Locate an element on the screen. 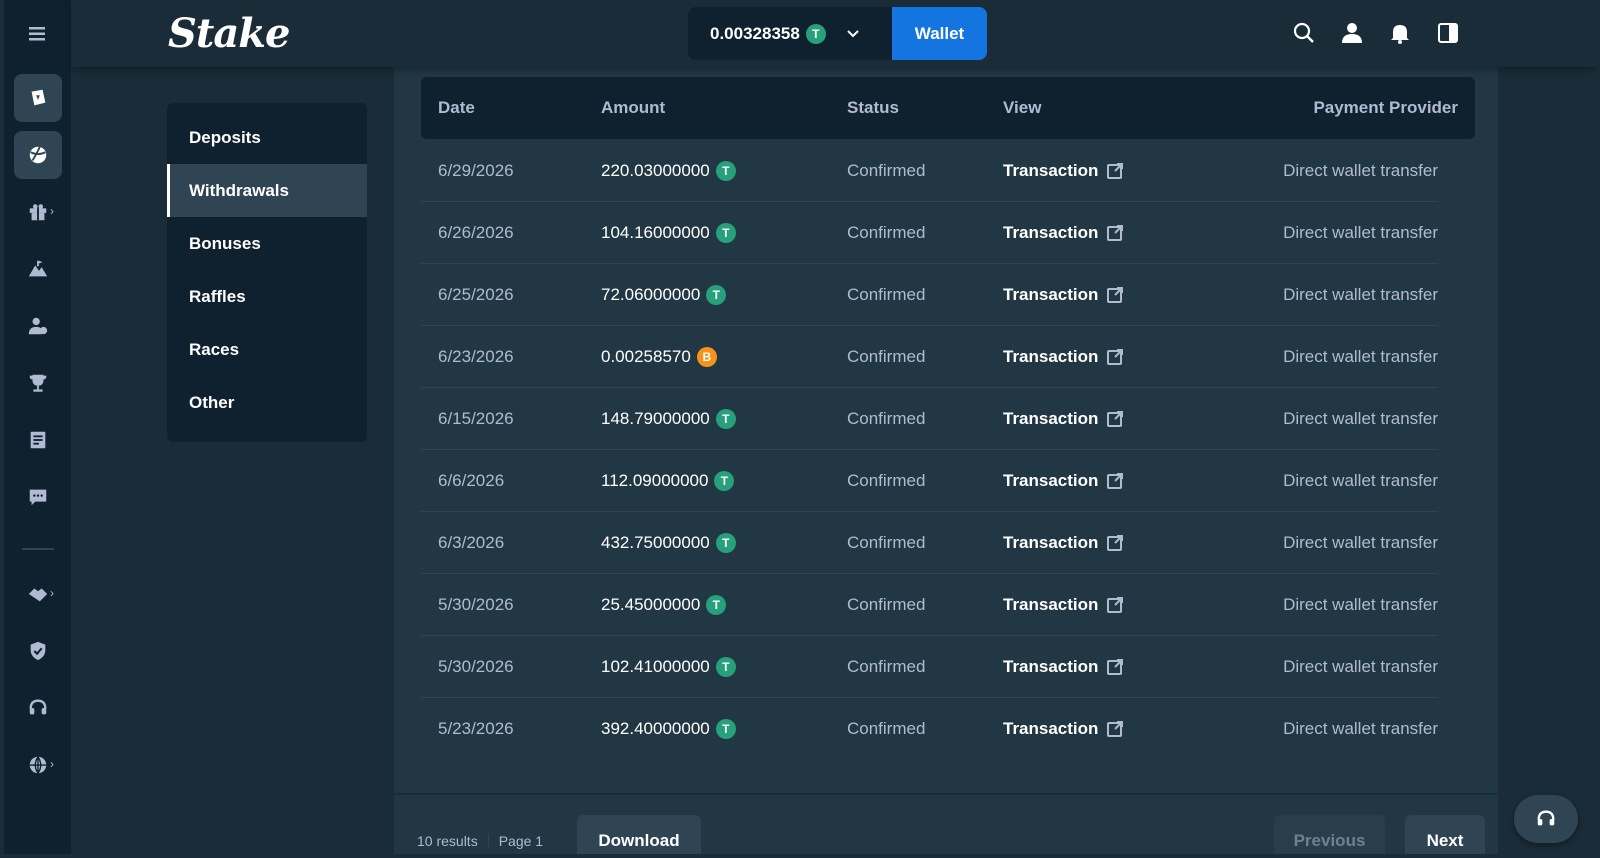  sidebar-toggle-icon is located at coordinates (1448, 33).